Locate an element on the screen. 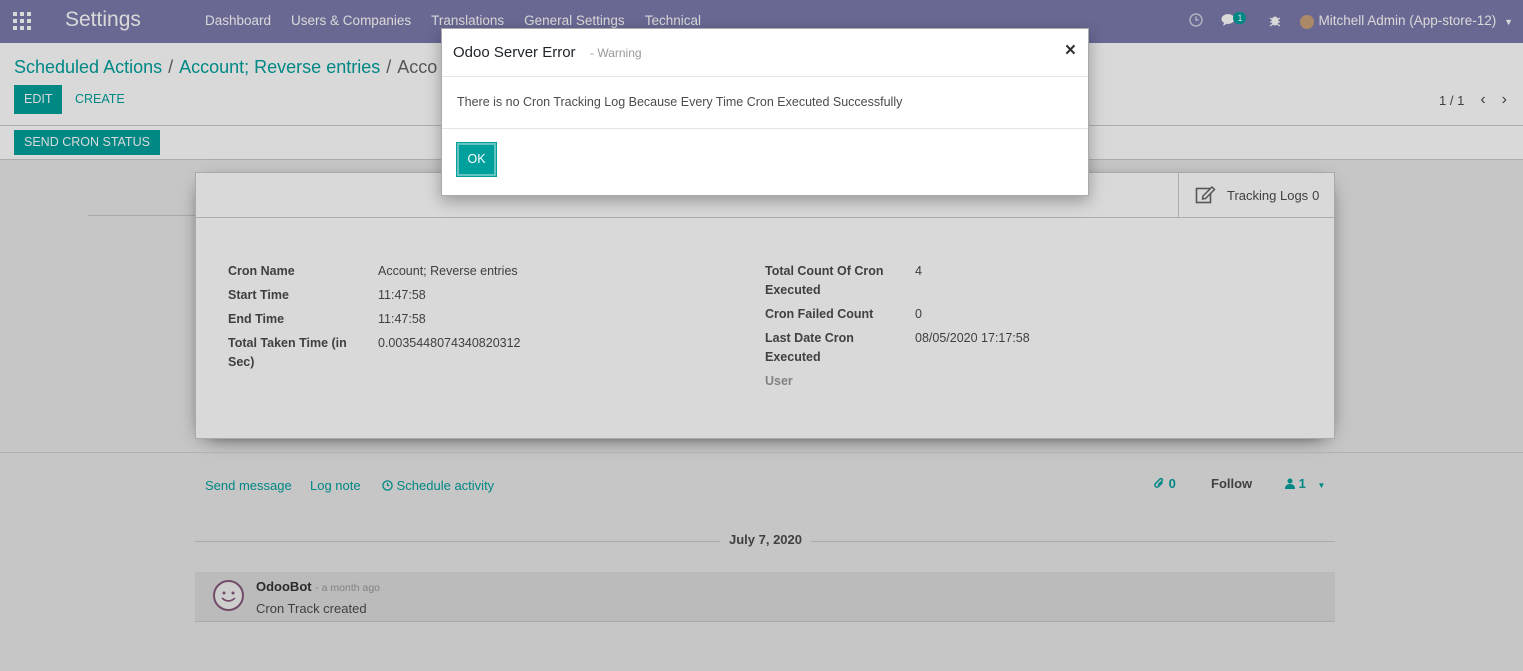 The height and width of the screenshot is (671, 1523). dialog-header: Odoo Server Error - Warning × is located at coordinates (765, 53).